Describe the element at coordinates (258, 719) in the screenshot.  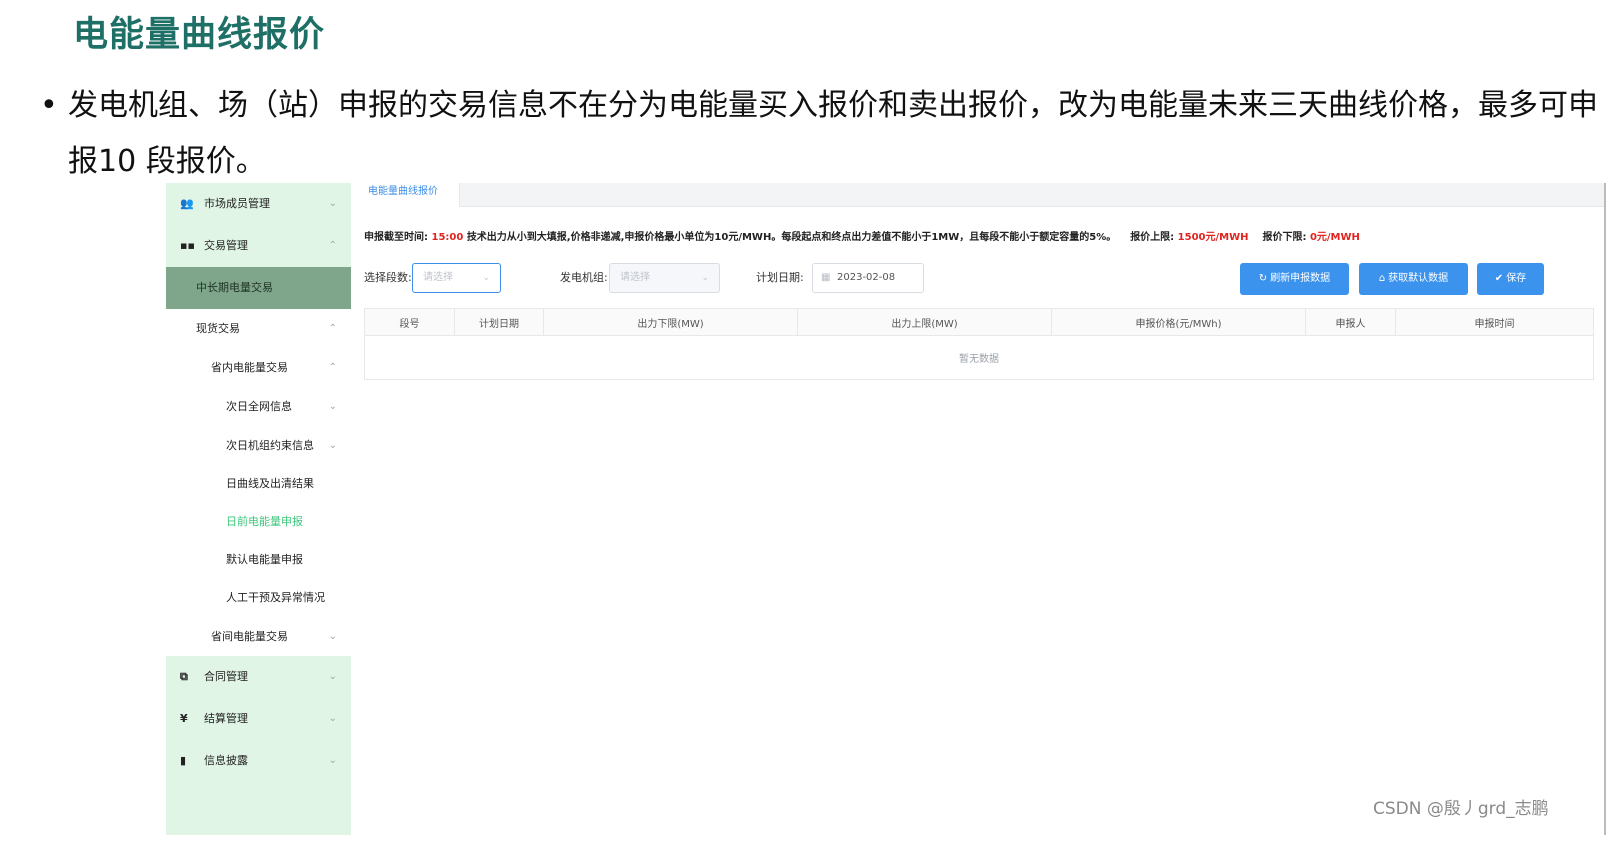
I see `sidebar-item-settlement: ¥ 结算管理 ⌄` at that location.